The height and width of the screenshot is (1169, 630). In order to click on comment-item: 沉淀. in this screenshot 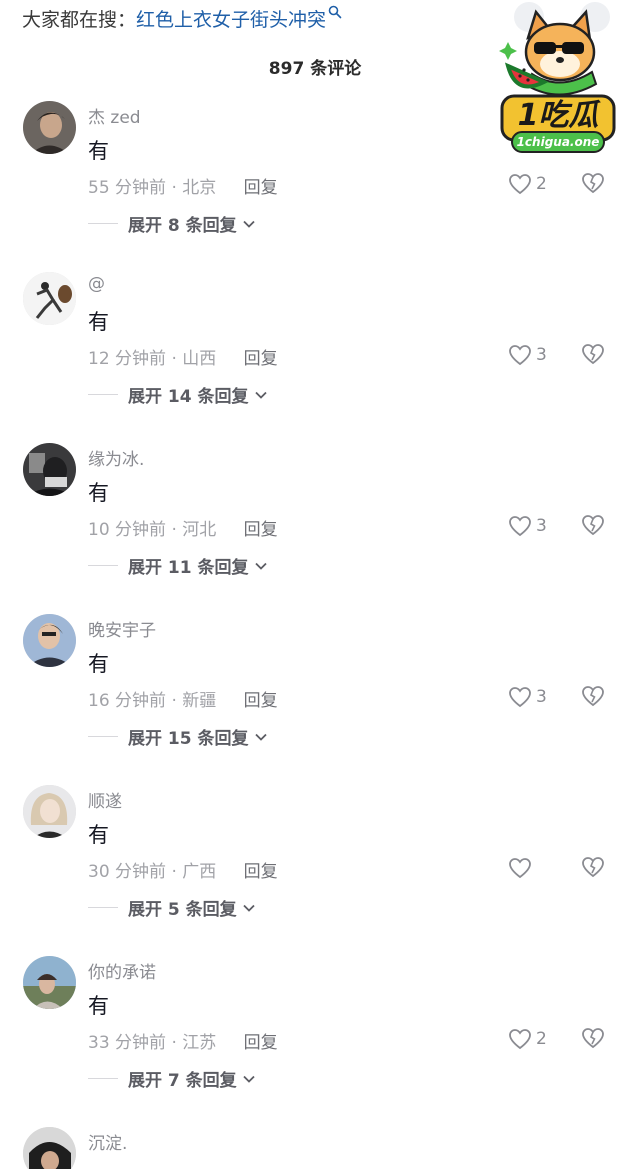, I will do `click(315, 1148)`.